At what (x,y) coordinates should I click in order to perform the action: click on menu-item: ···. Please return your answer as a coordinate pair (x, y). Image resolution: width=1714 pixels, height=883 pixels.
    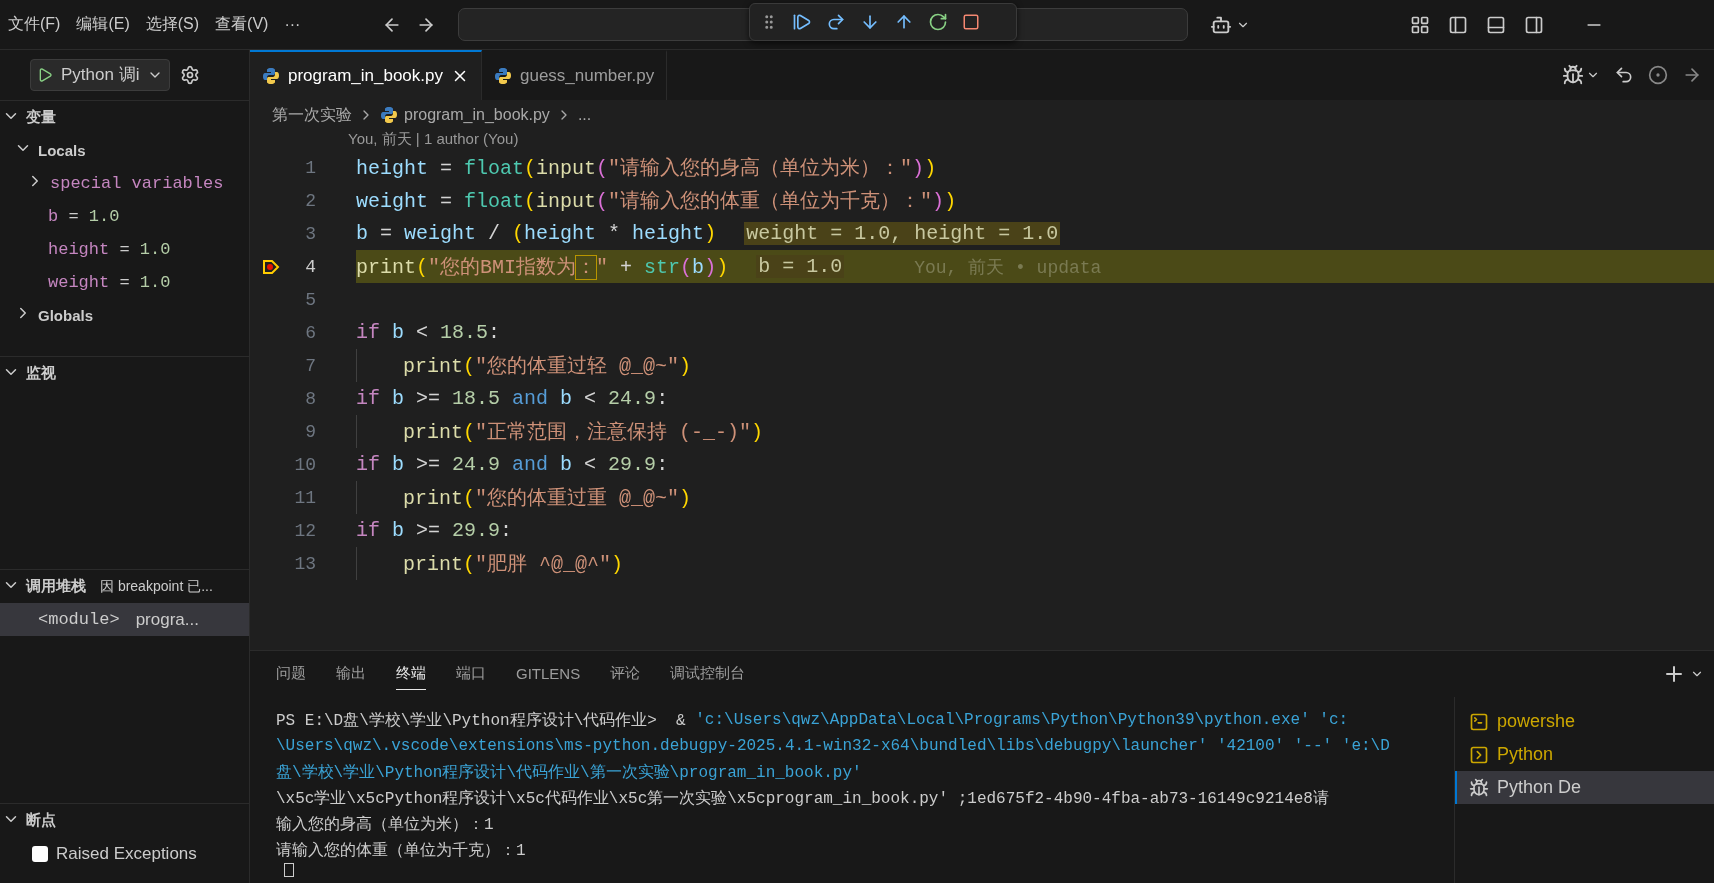
    Looking at the image, I should click on (292, 24).